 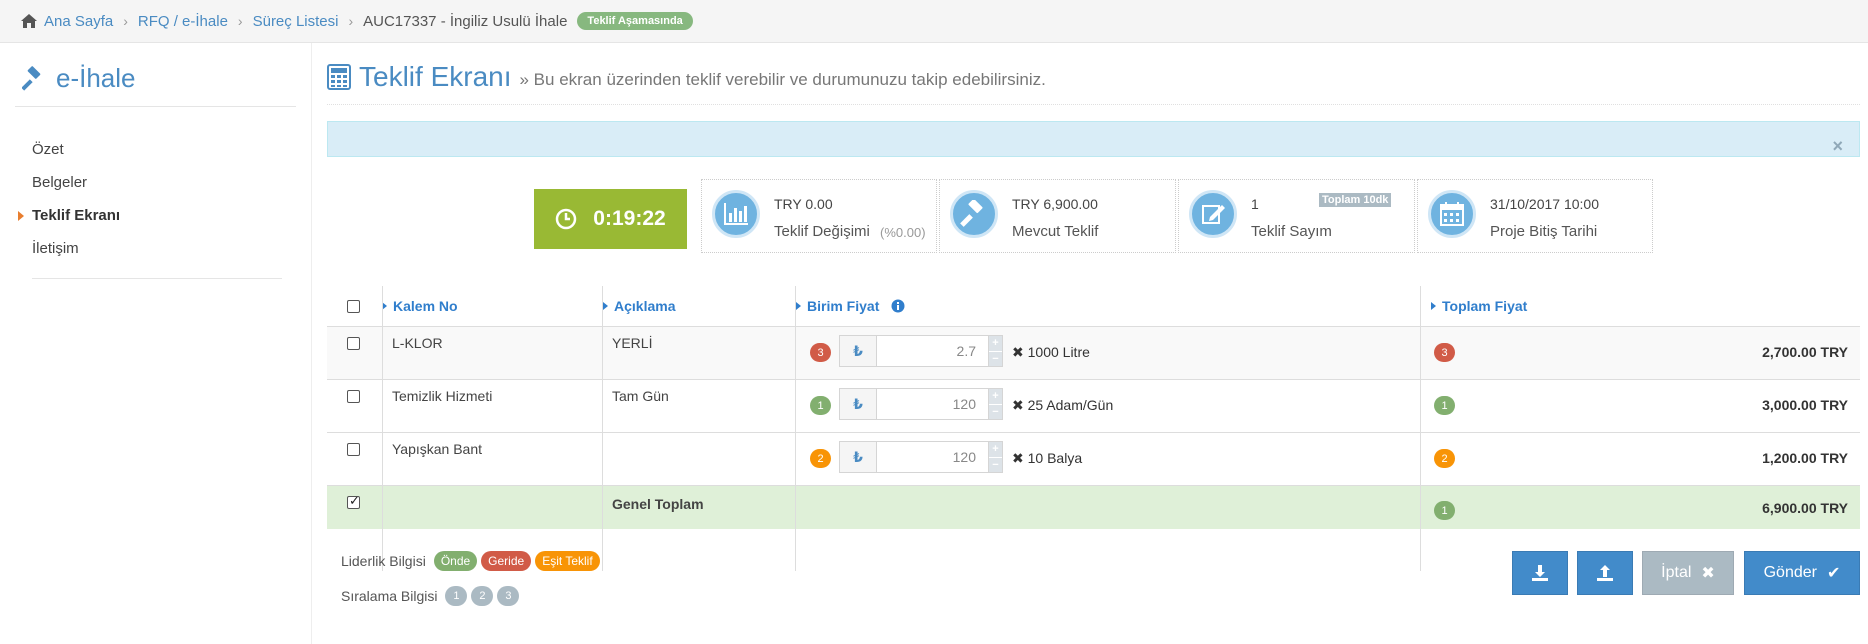 I want to click on calculator-icon, so click(x=339, y=77).